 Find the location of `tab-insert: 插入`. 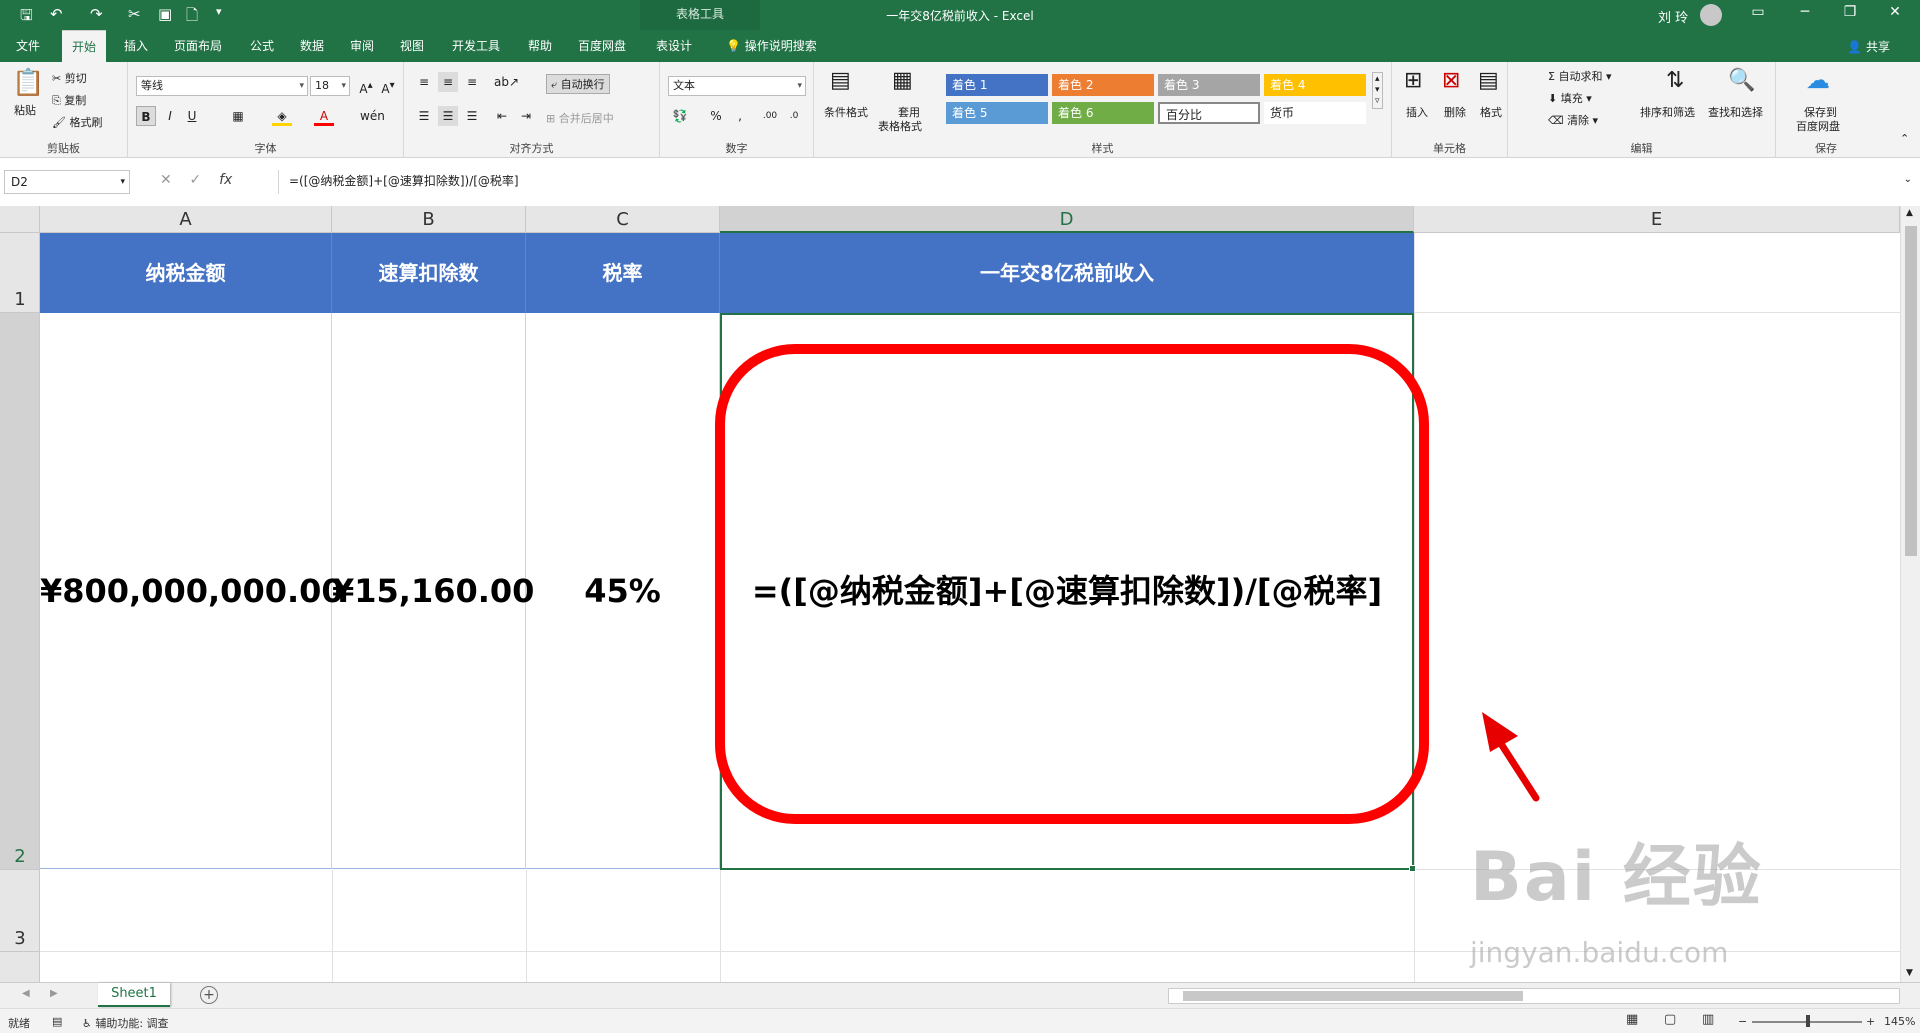

tab-insert: 插入 is located at coordinates (136, 46).